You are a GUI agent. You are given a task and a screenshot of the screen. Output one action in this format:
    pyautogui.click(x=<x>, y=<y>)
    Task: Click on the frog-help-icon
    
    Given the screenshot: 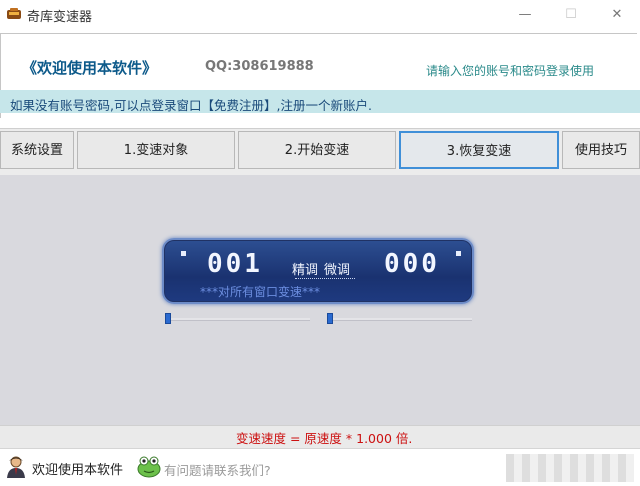 What is the action you would take?
    pyautogui.click(x=149, y=466)
    